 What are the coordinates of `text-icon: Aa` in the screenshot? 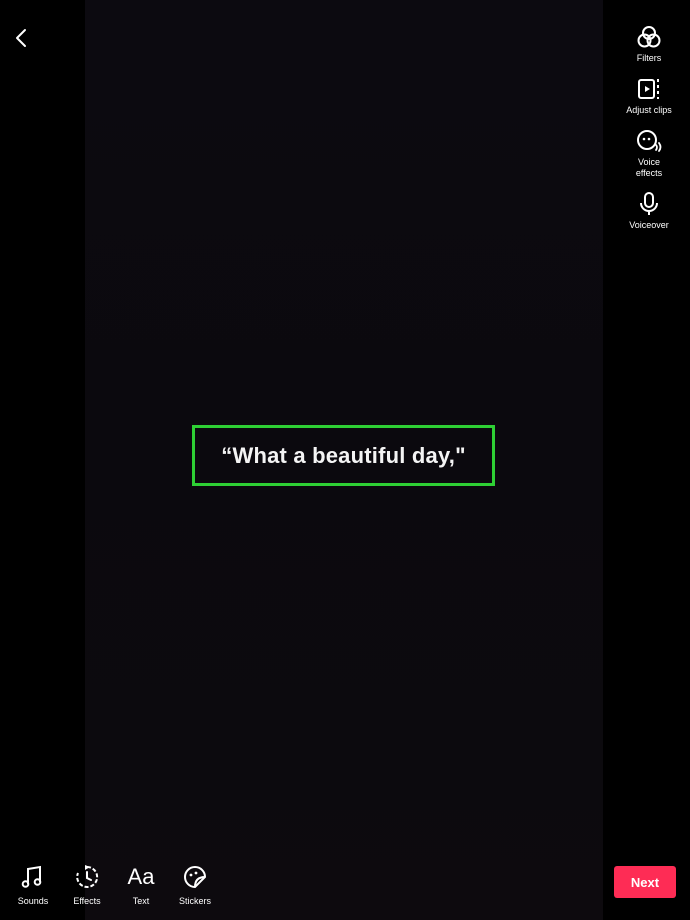 It's located at (141, 876).